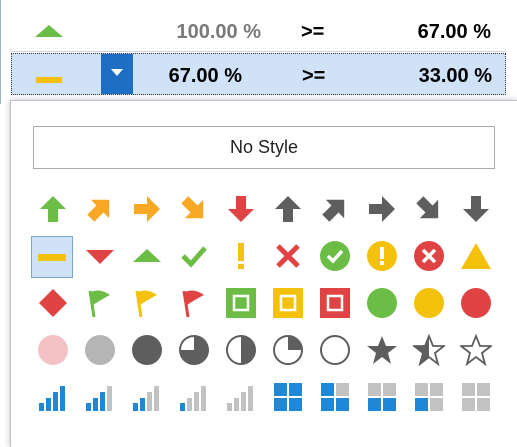 The width and height of the screenshot is (517, 447). What do you see at coordinates (258, 74) in the screenshot?
I see `rule-row-selected: 67.00 % >= 33.00 %` at bounding box center [258, 74].